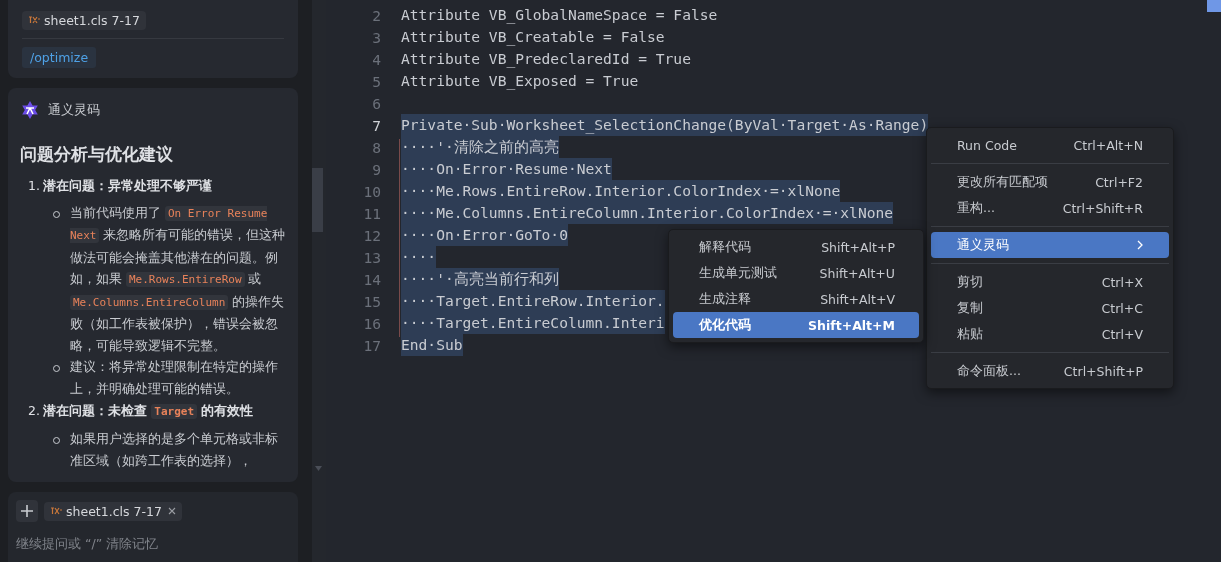 The image size is (1221, 562). What do you see at coordinates (858, 247) in the screenshot?
I see `menu-shortcut: Shift+Alt+P` at bounding box center [858, 247].